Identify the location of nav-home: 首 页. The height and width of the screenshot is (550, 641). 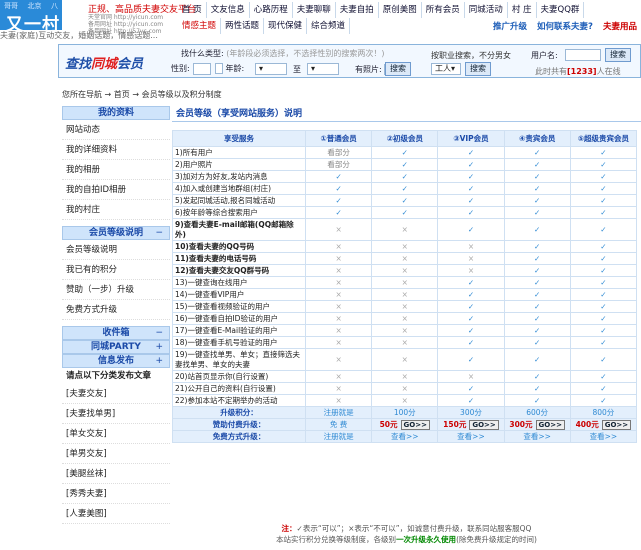
(192, 10).